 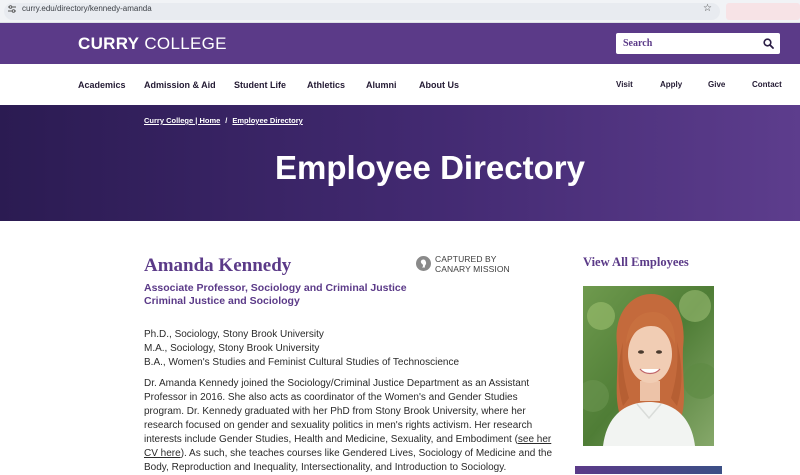 I want to click on browser-address-bar: curry.edu/directory/kennedy-amanda ☆, so click(x=400, y=11).